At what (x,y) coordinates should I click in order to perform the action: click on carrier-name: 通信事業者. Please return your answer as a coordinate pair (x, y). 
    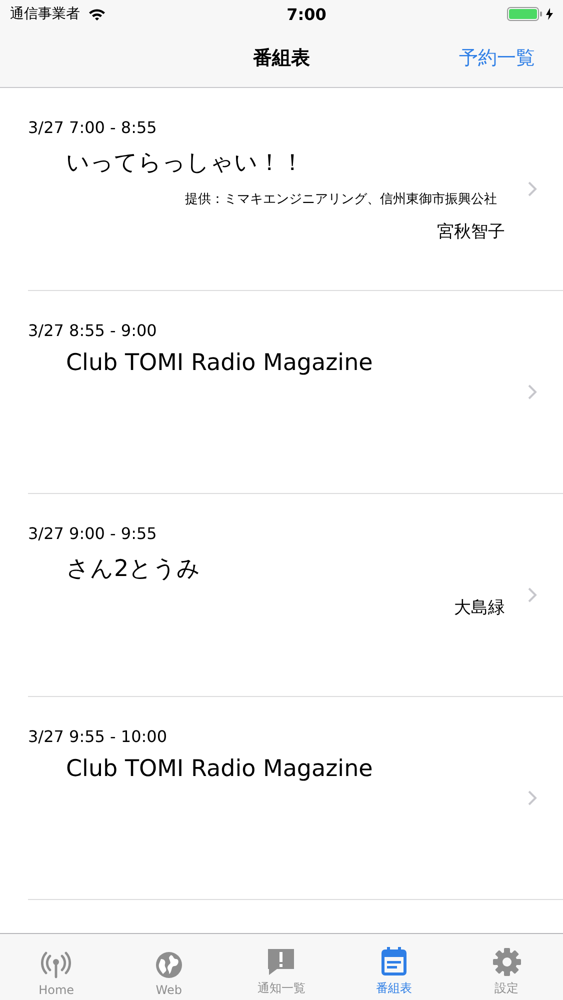
    Looking at the image, I should click on (45, 14).